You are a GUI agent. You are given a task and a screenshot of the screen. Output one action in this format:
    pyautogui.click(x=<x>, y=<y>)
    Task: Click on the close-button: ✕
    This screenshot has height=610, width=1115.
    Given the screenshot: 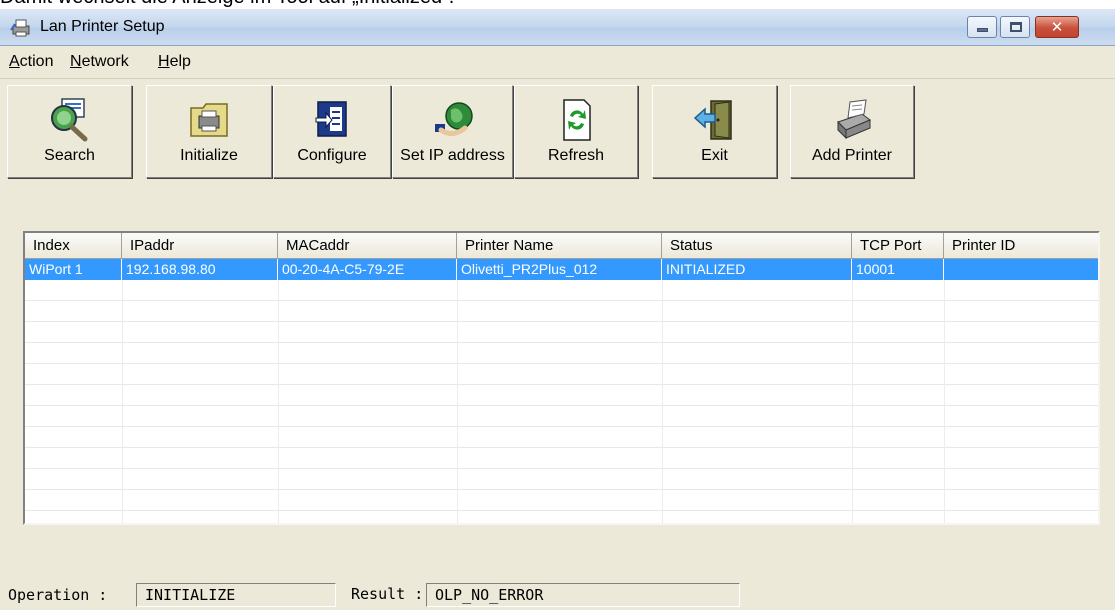 What is the action you would take?
    pyautogui.click(x=1057, y=27)
    